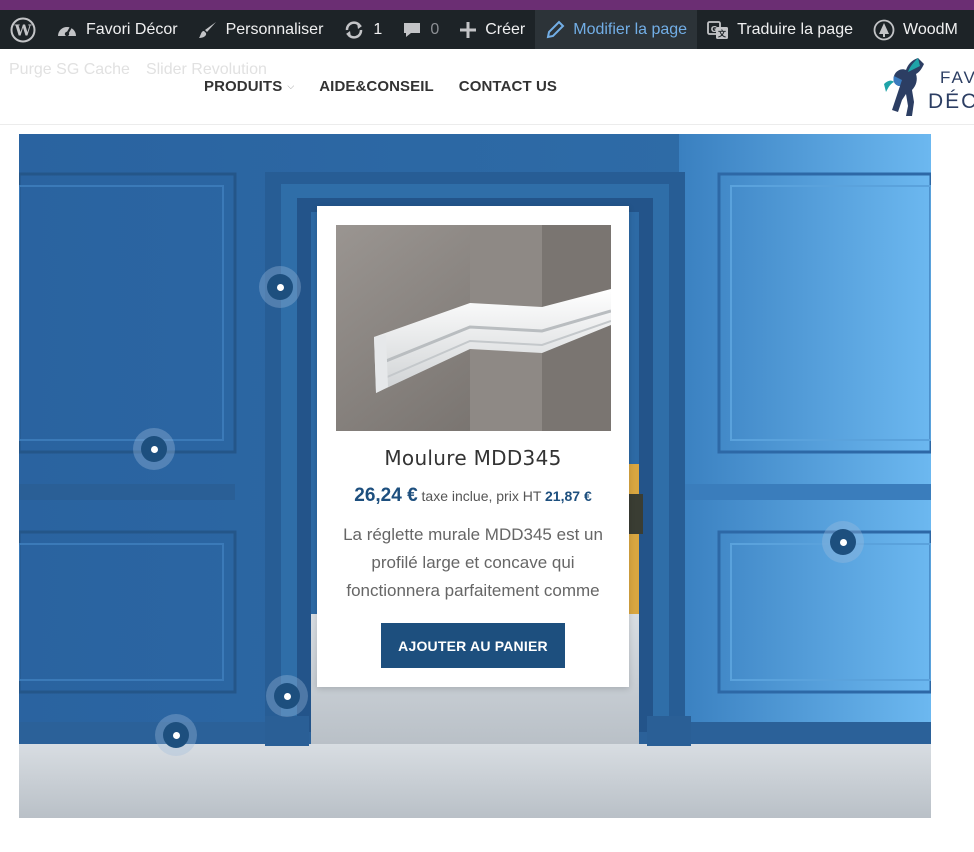  What do you see at coordinates (274, 29) in the screenshot?
I see `customize-label: Personnaliser` at bounding box center [274, 29].